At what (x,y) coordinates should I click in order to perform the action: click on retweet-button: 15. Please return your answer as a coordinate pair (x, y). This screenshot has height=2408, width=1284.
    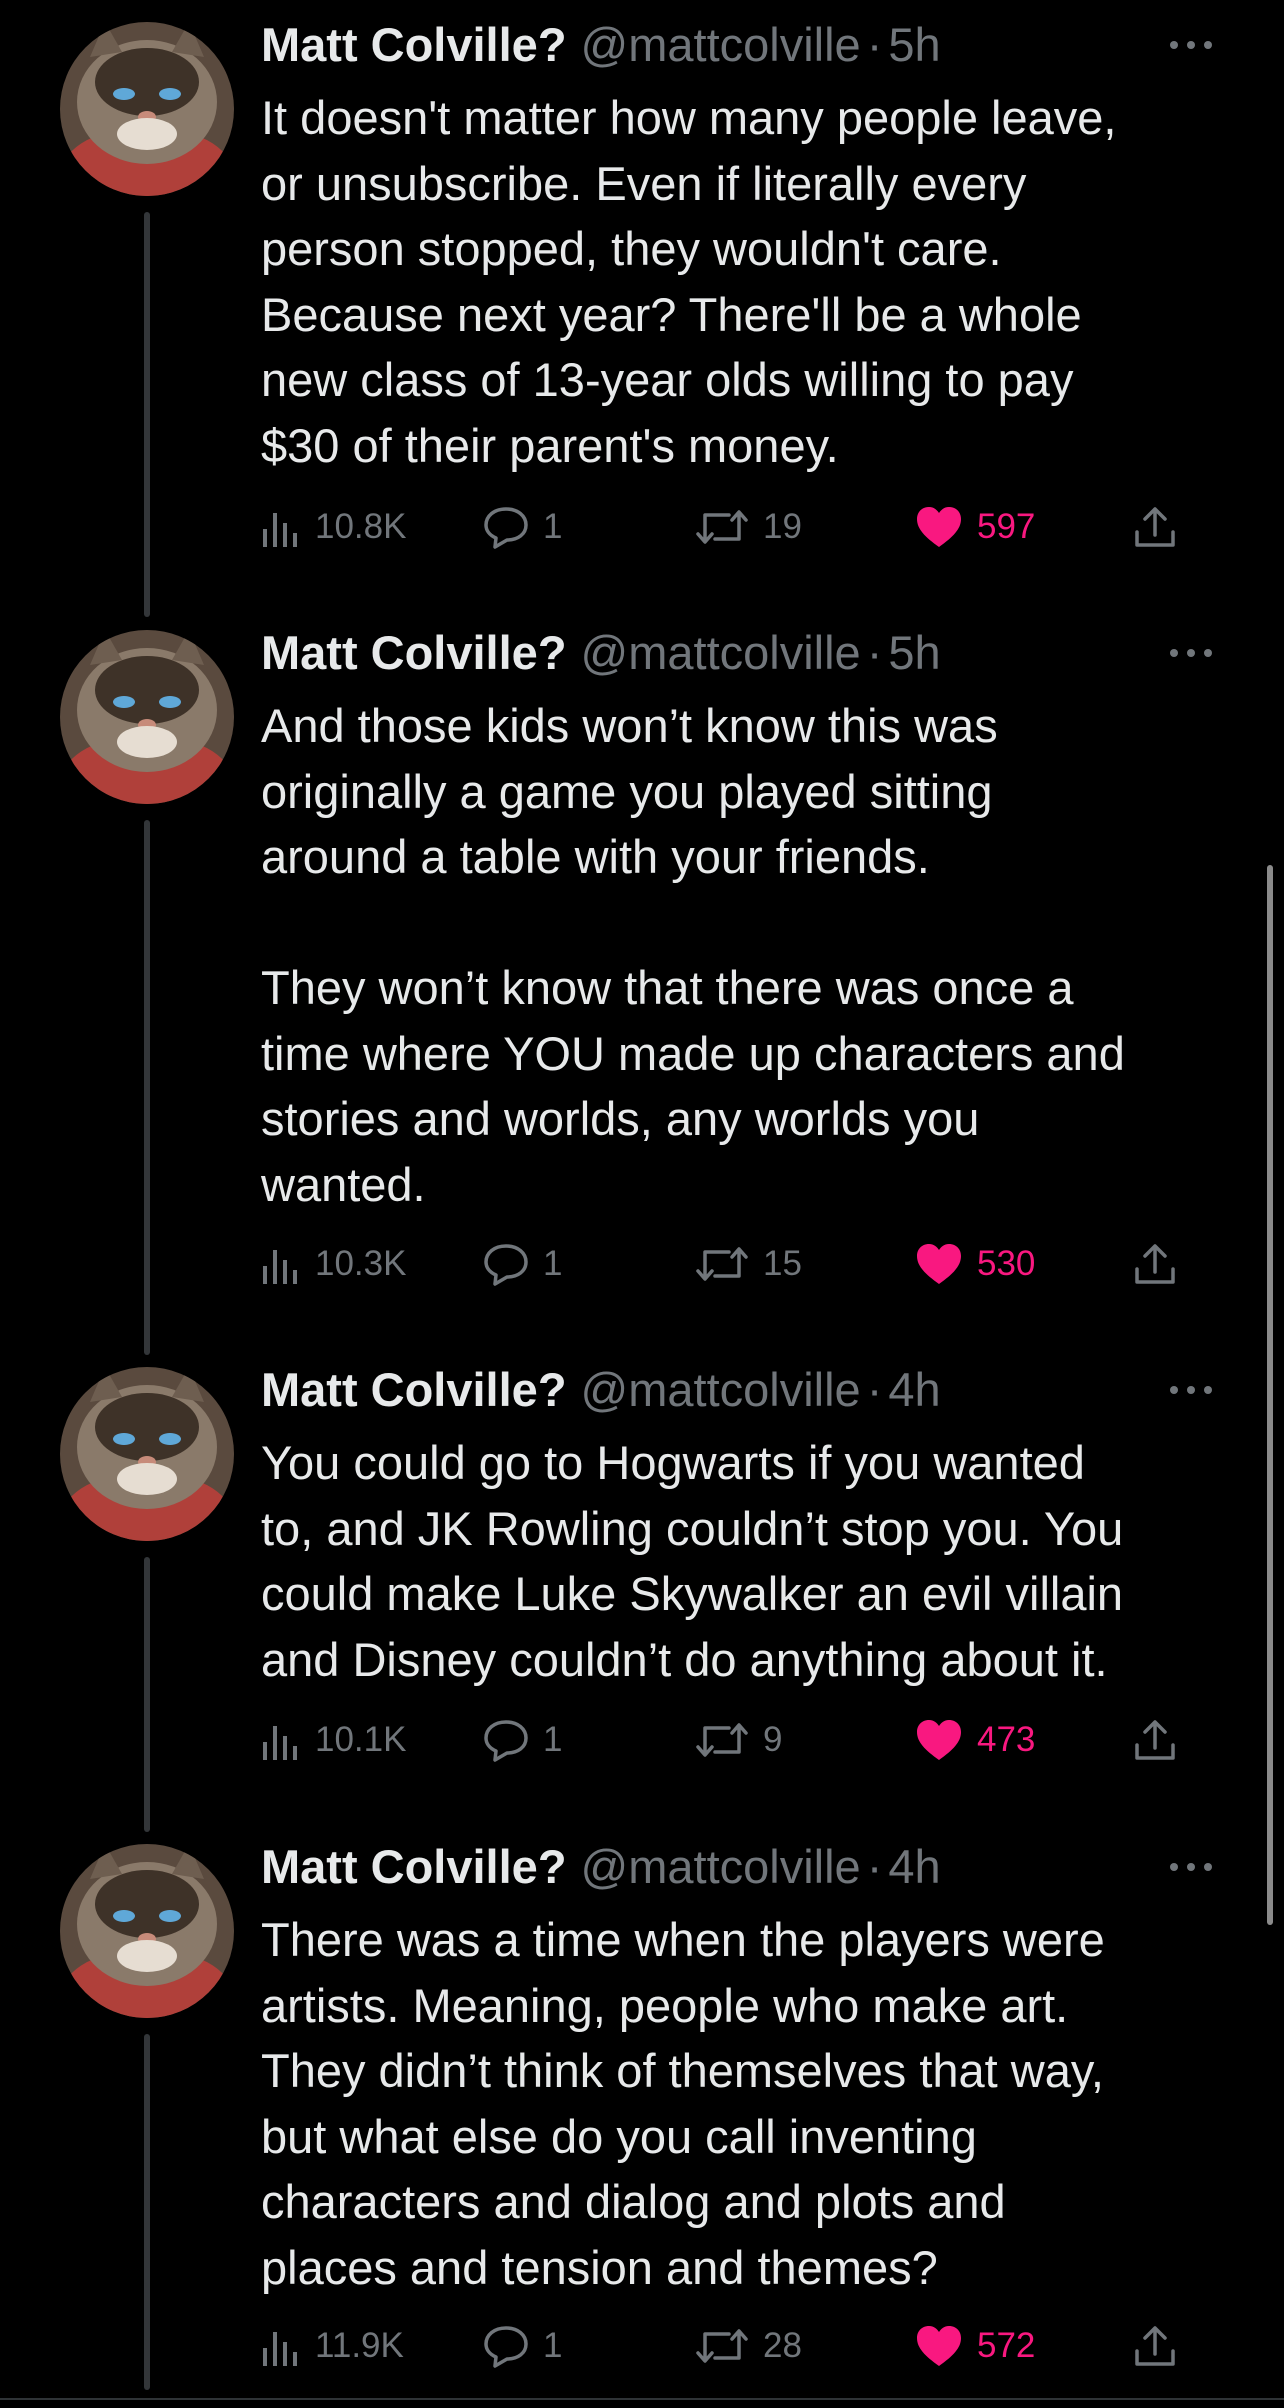
    Looking at the image, I should click on (748, 1264).